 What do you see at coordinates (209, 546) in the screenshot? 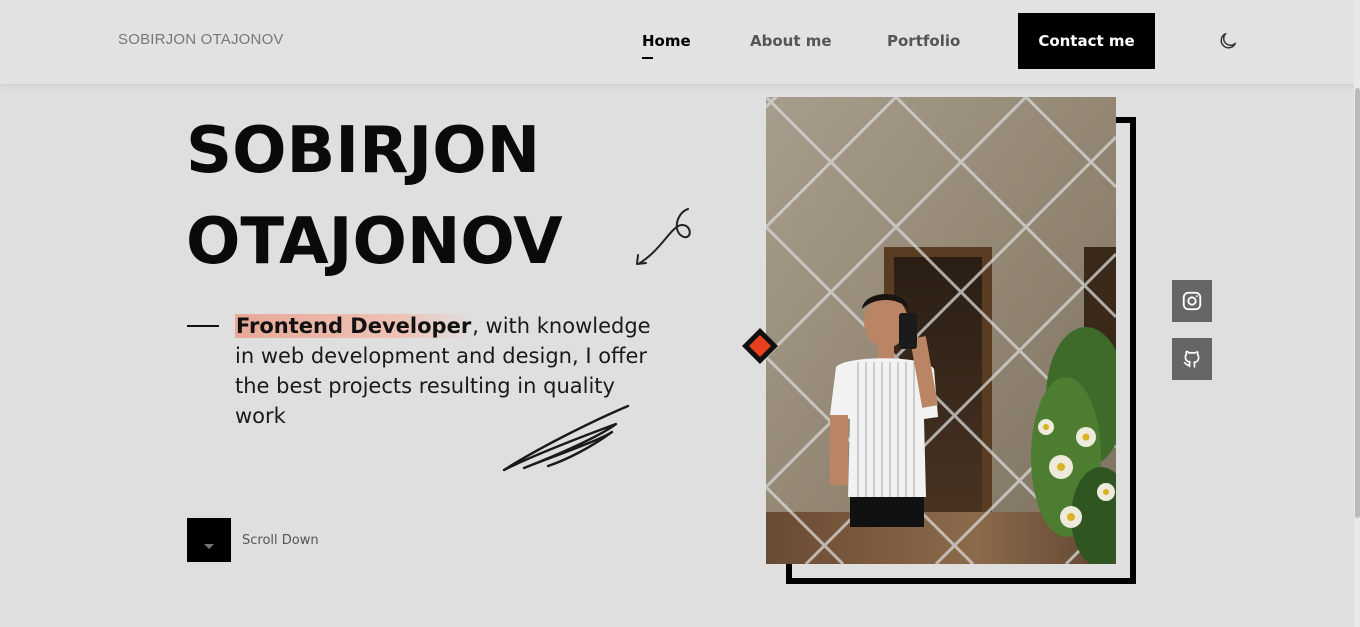
I see `chevron-down-icon` at bounding box center [209, 546].